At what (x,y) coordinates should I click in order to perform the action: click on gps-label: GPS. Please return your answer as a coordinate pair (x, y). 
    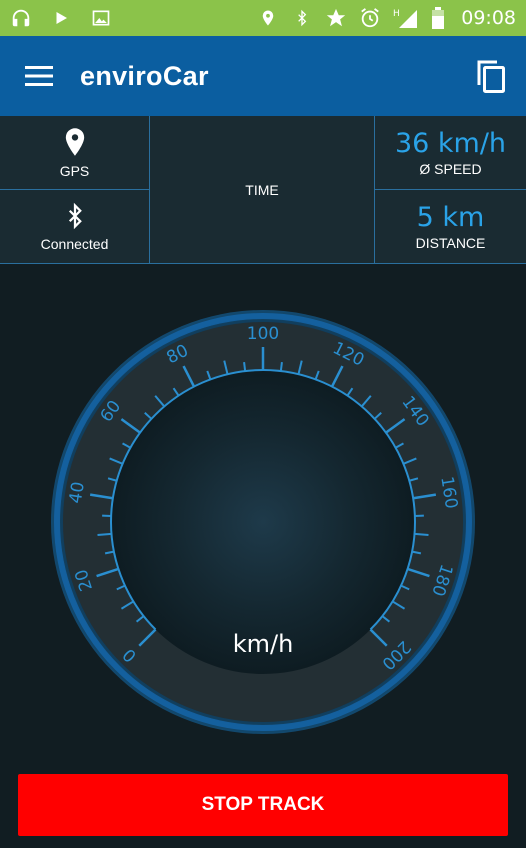
    Looking at the image, I should click on (74, 170).